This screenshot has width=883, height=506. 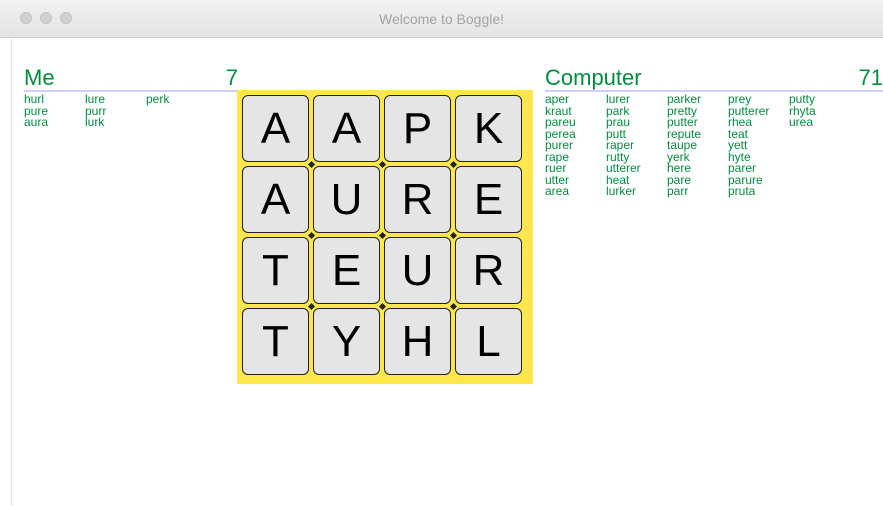 I want to click on player-label: Me, so click(x=39, y=77).